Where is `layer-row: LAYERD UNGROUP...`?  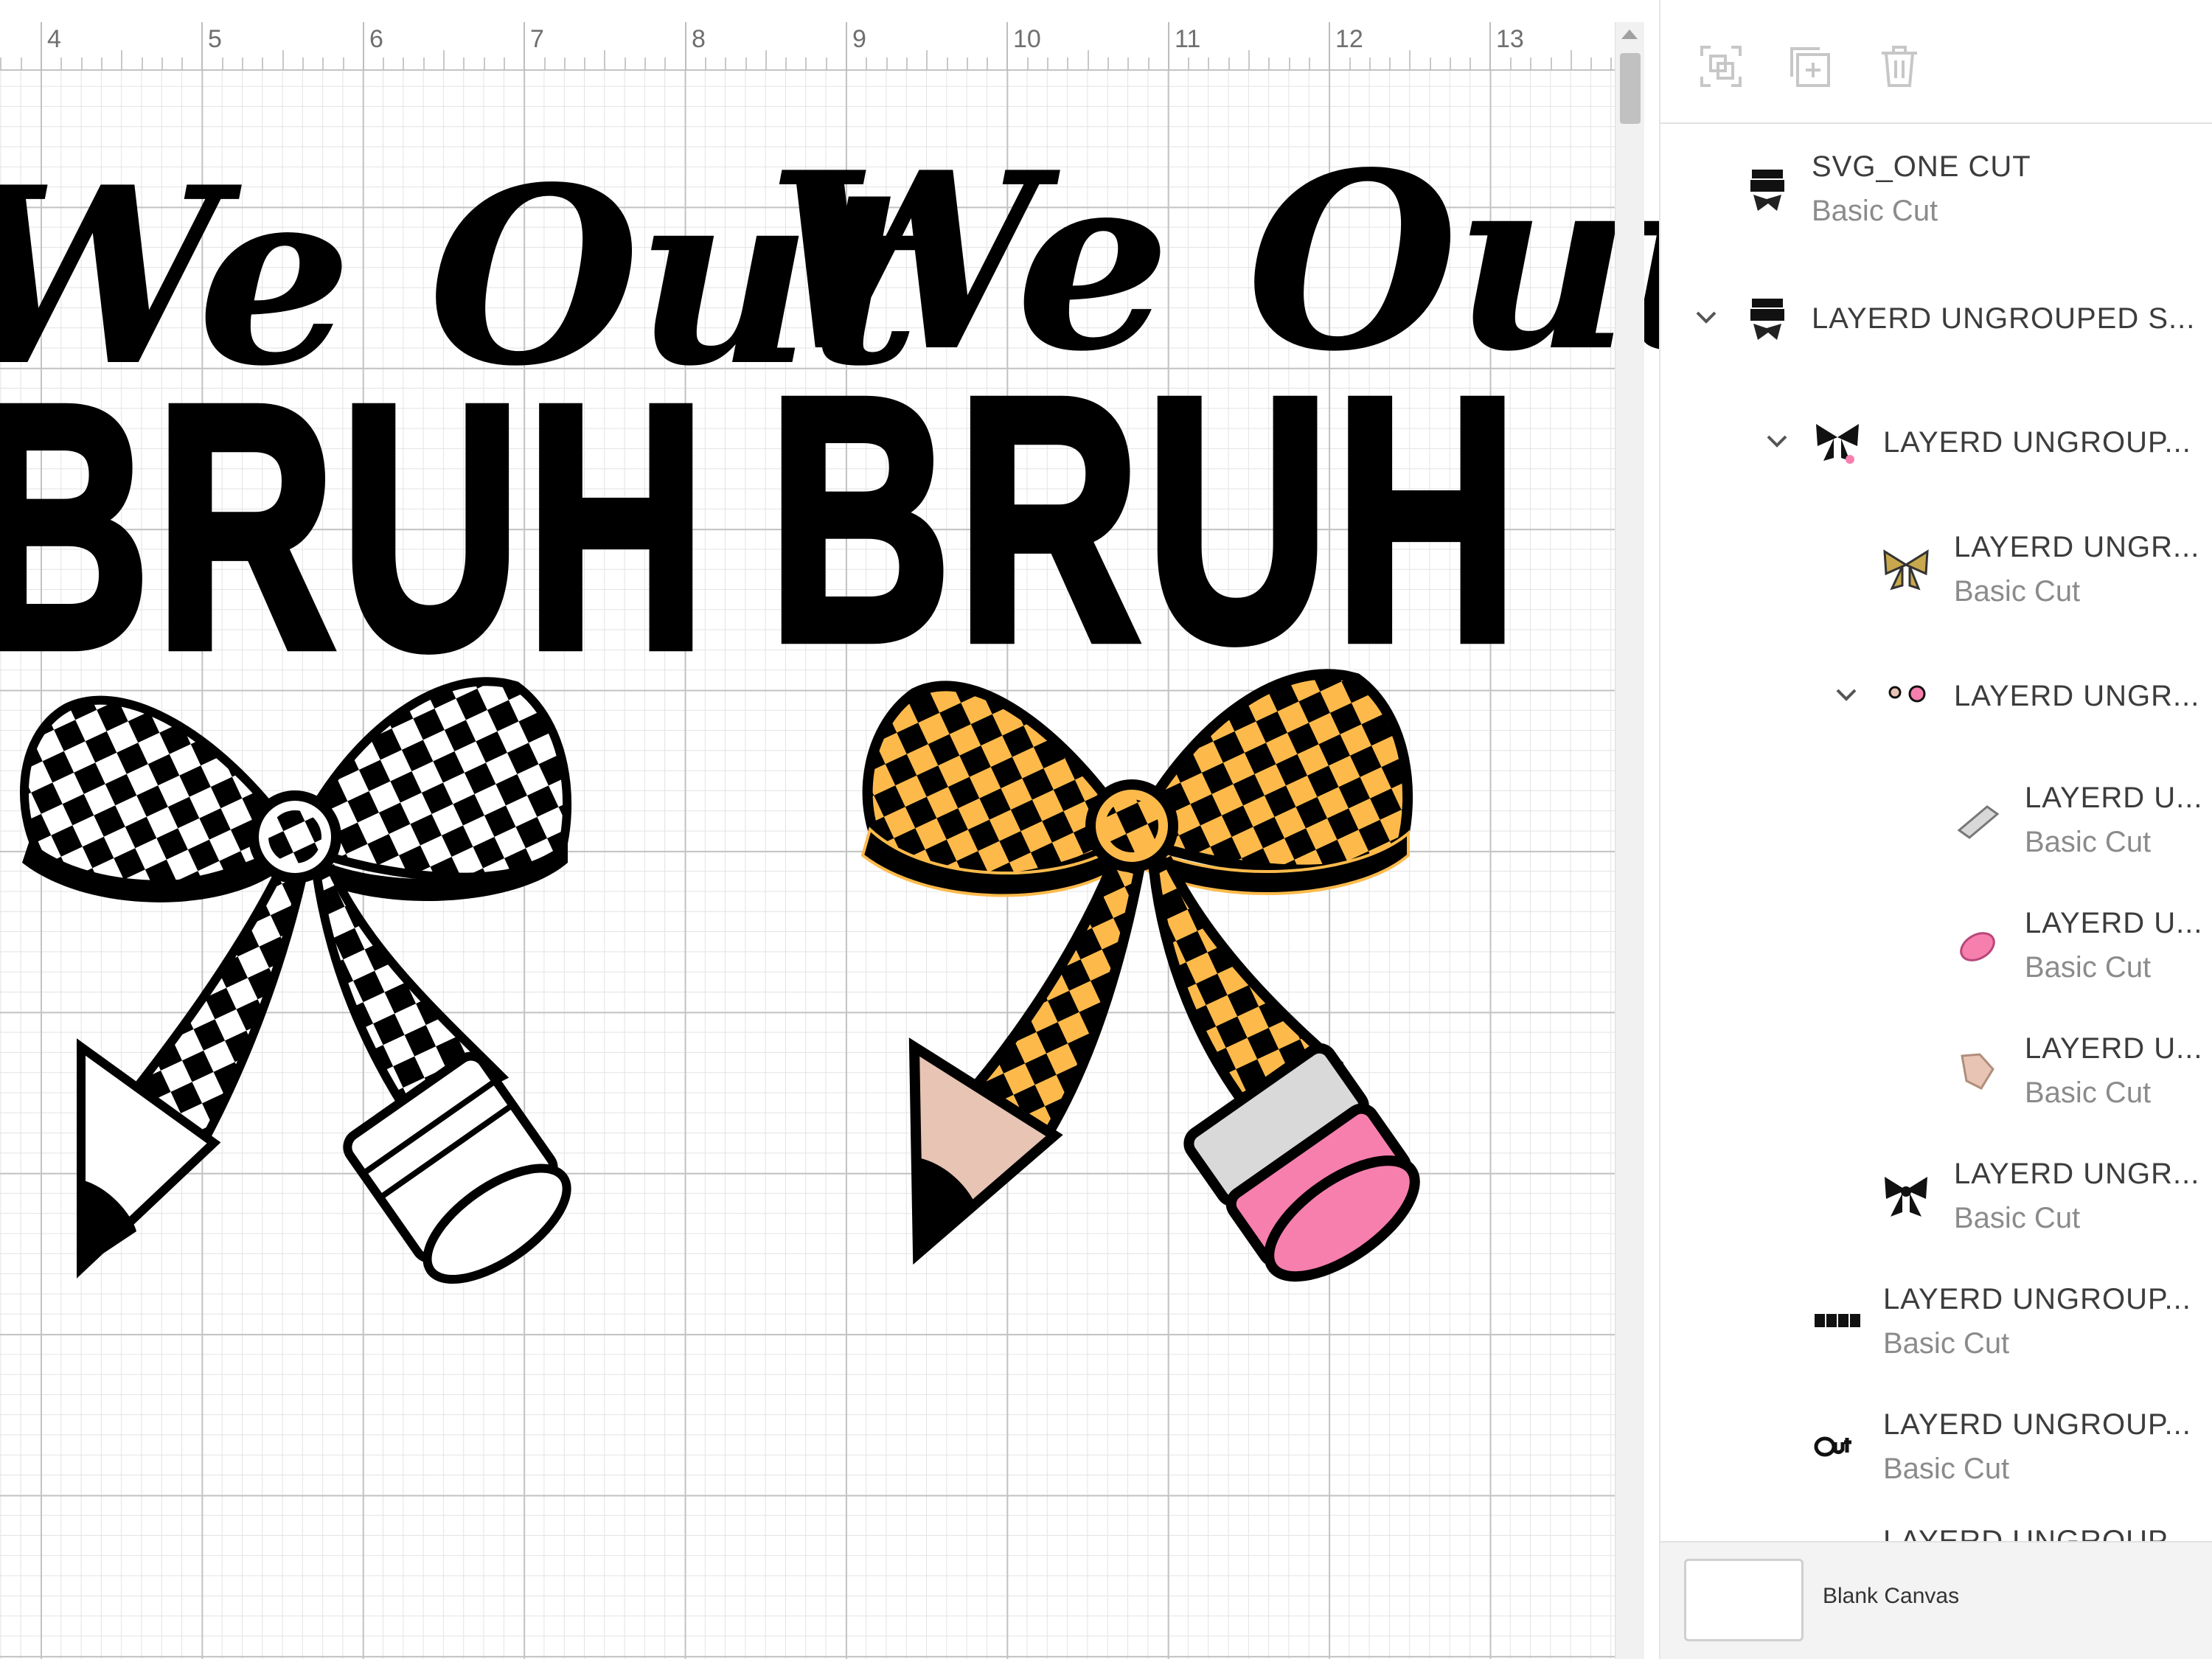
layer-row: LAYERD UNGROUP... is located at coordinates (1936, 441).